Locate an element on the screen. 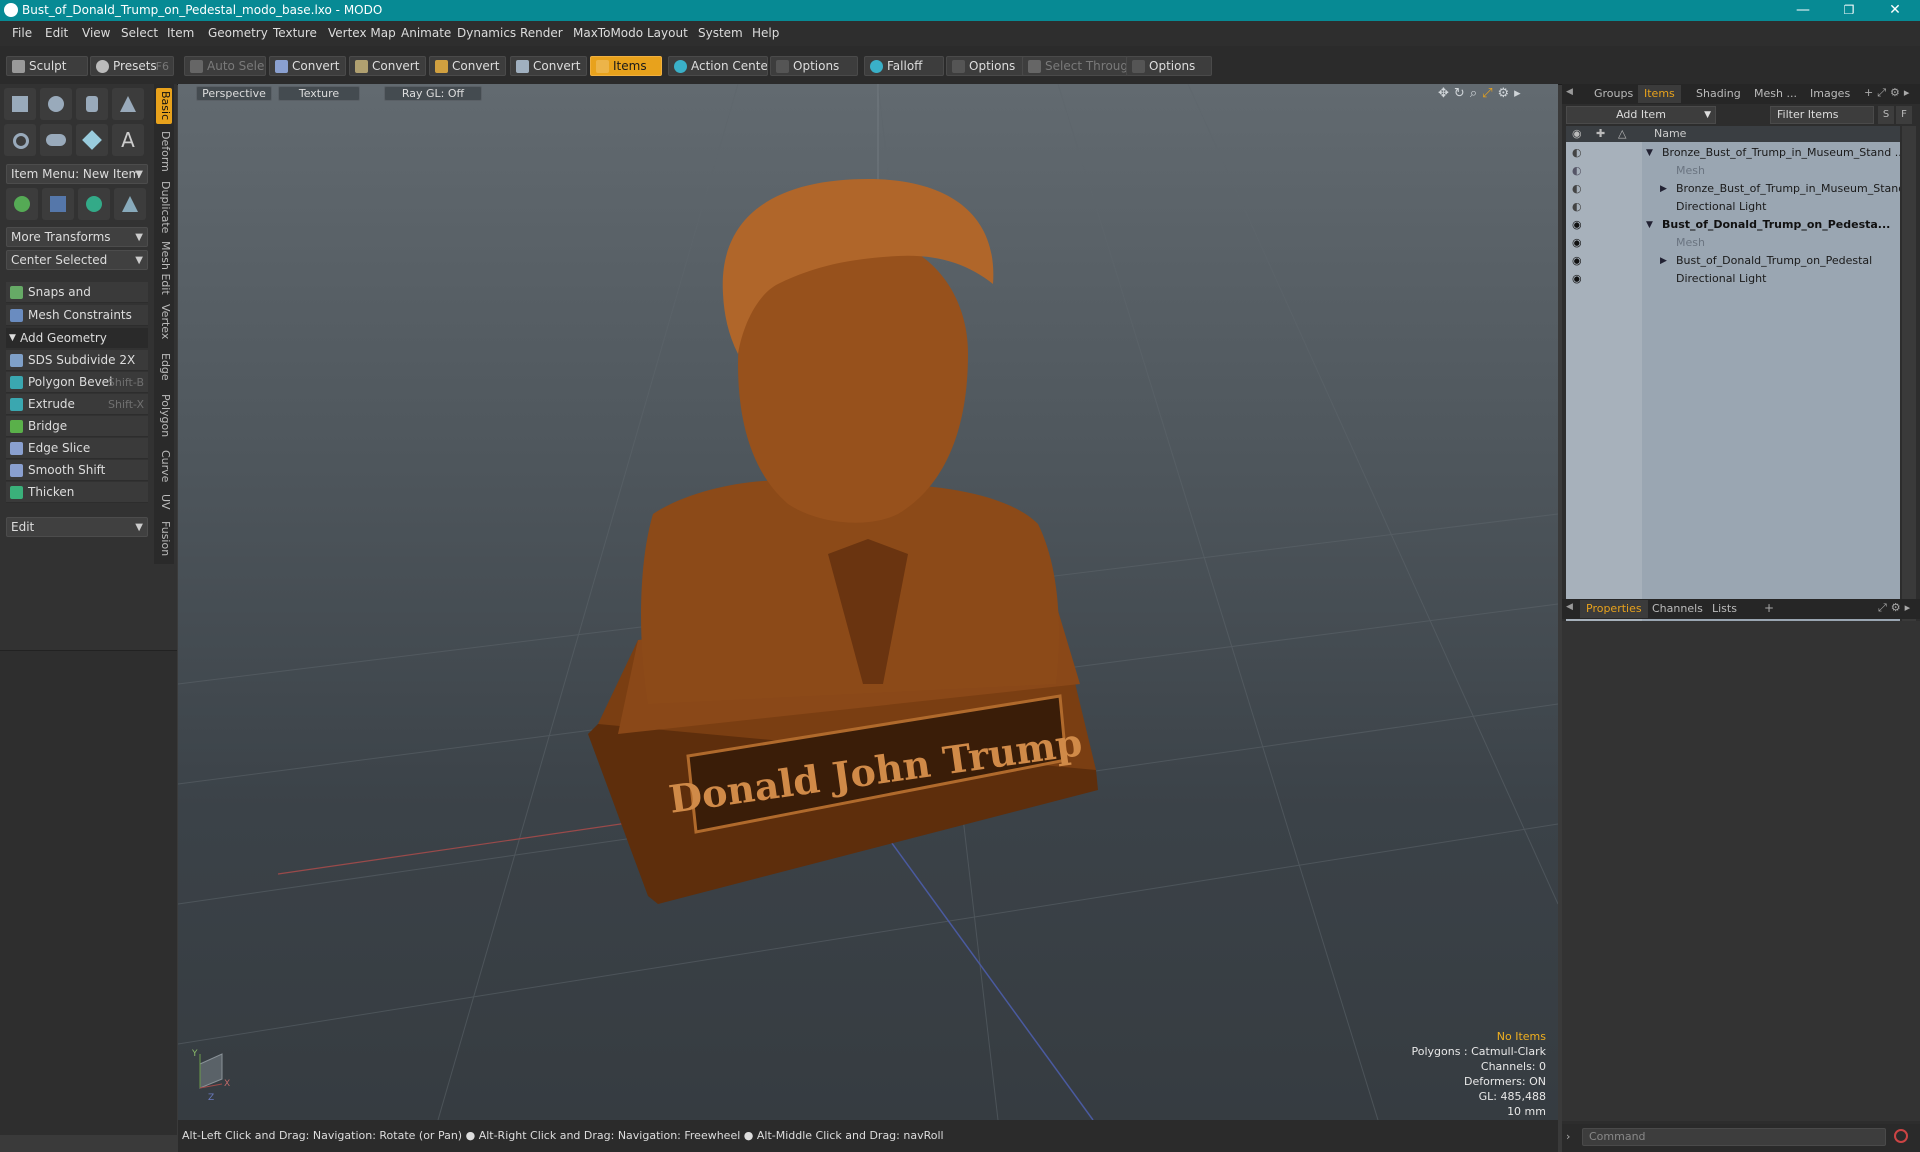 The height and width of the screenshot is (1152, 1920). menu-item: Item is located at coordinates (180, 33).